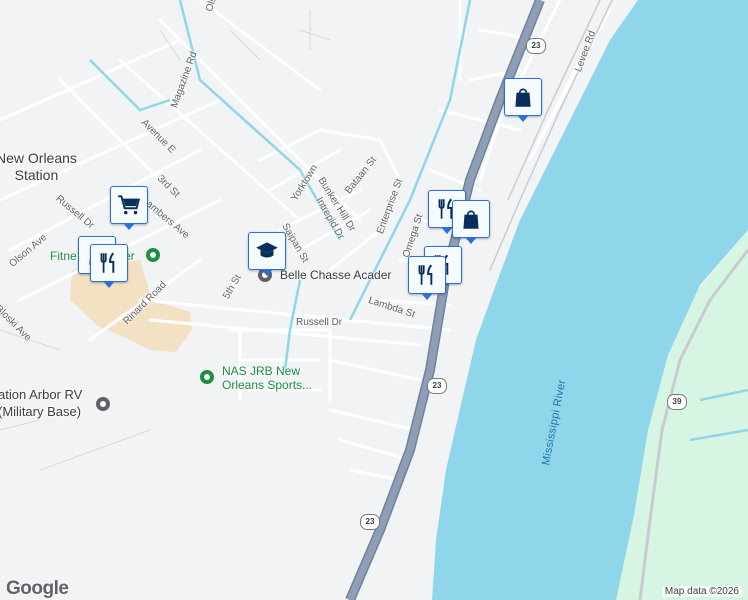 The width and height of the screenshot is (748, 600). Describe the element at coordinates (370, 522) in the screenshot. I see `route-shield-23-bottom: 23` at that location.